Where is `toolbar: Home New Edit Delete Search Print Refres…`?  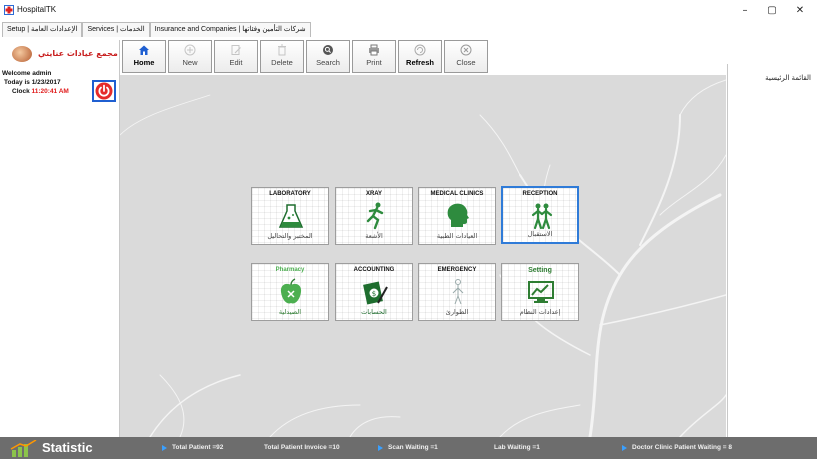 toolbar: Home New Edit Delete Search Print Refres… is located at coordinates (305, 56).